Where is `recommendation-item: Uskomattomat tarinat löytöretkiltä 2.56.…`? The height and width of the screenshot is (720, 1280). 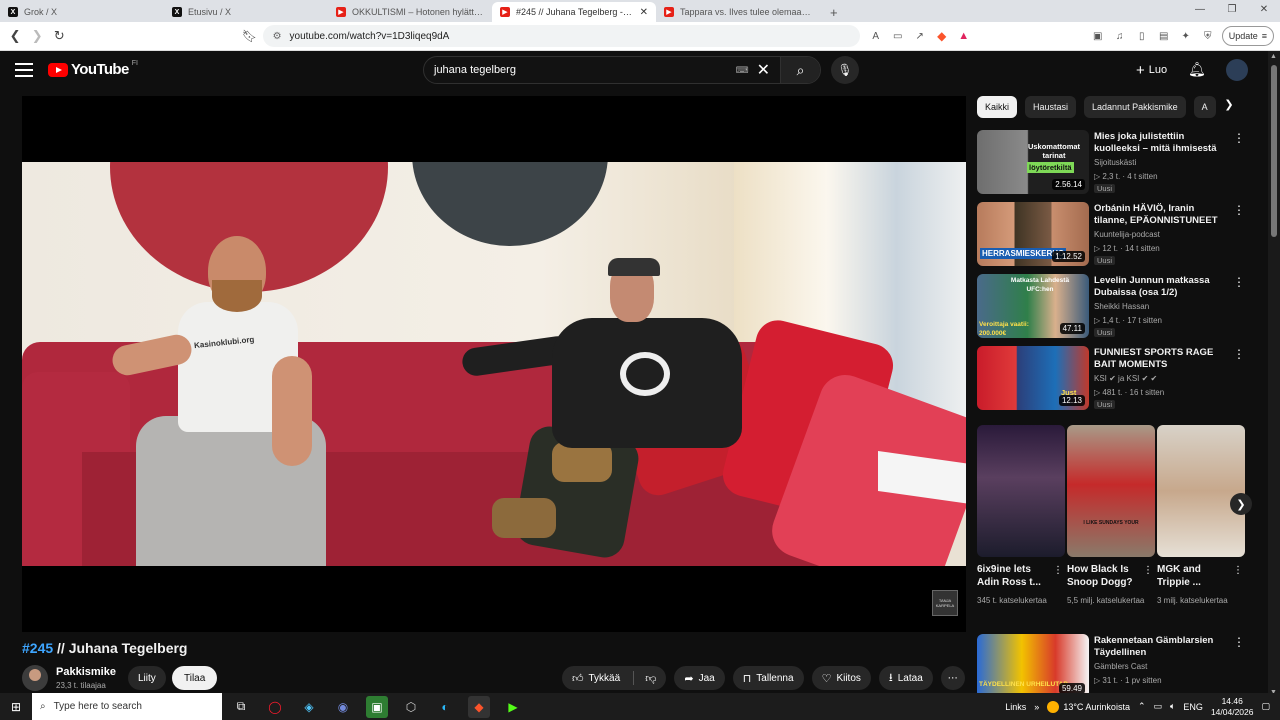
recommendation-item: Uskomattomat tarinat löytöretkiltä 2.56.… is located at coordinates (1117, 162).